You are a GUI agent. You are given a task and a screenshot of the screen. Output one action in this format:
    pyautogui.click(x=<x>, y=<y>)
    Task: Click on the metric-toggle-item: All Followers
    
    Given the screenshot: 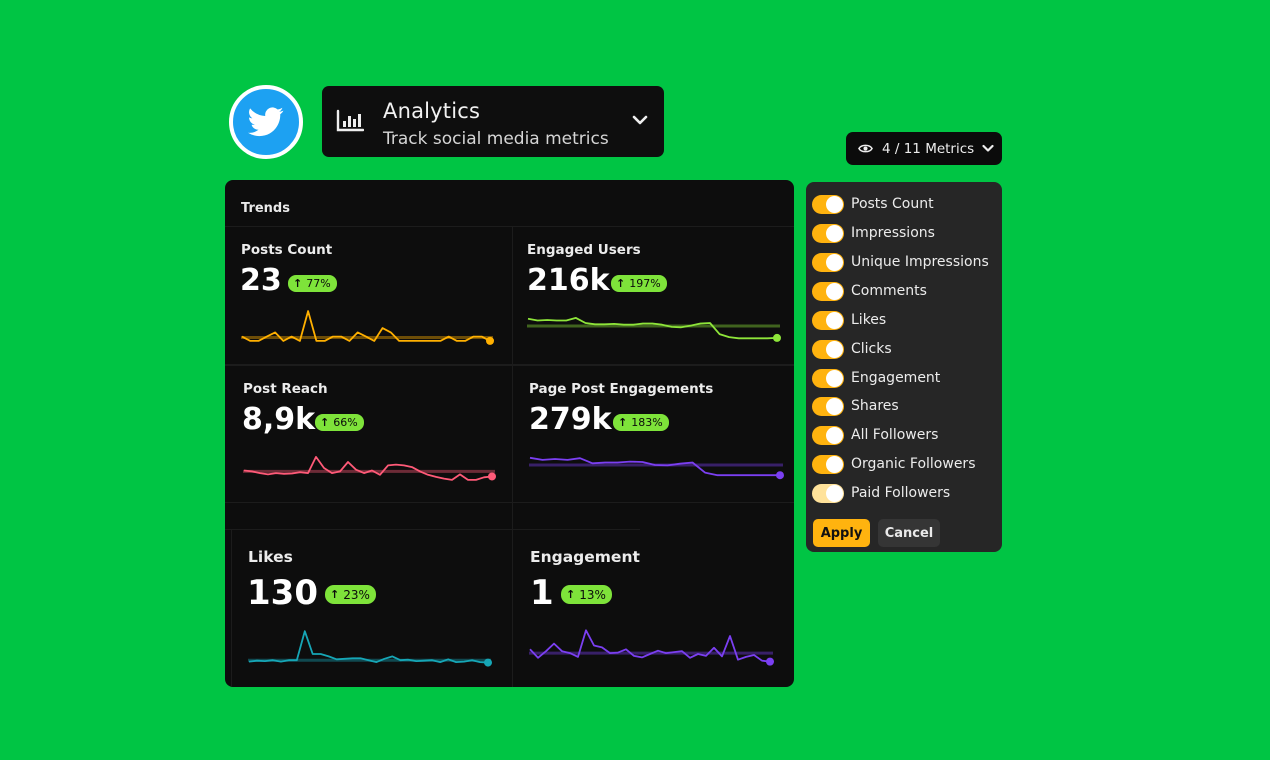 What is the action you would take?
    pyautogui.click(x=875, y=435)
    